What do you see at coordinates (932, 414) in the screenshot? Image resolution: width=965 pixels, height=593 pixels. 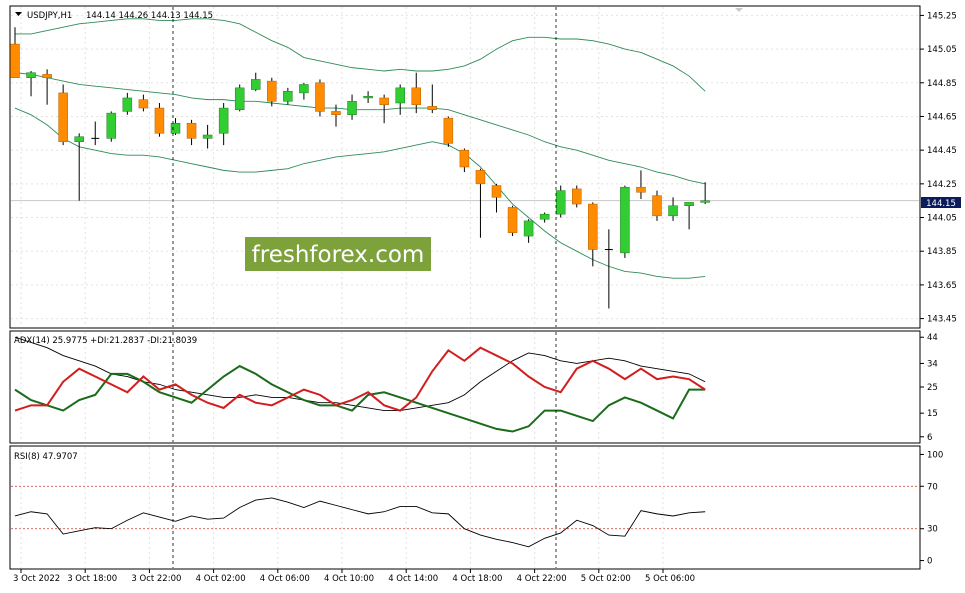 I see `adx-tick-label: 15` at bounding box center [932, 414].